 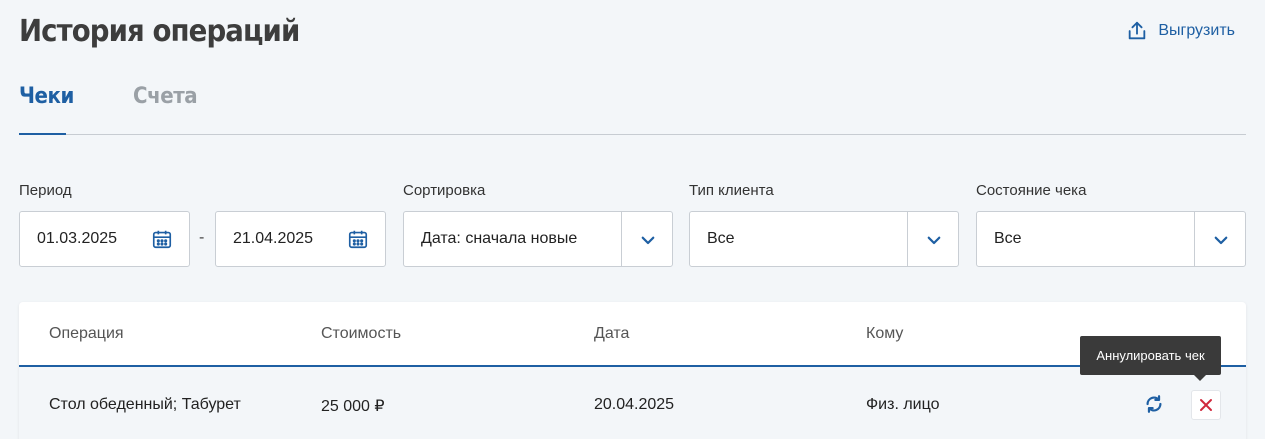 I want to click on sort-select: Дата: сначала новые, so click(x=538, y=239).